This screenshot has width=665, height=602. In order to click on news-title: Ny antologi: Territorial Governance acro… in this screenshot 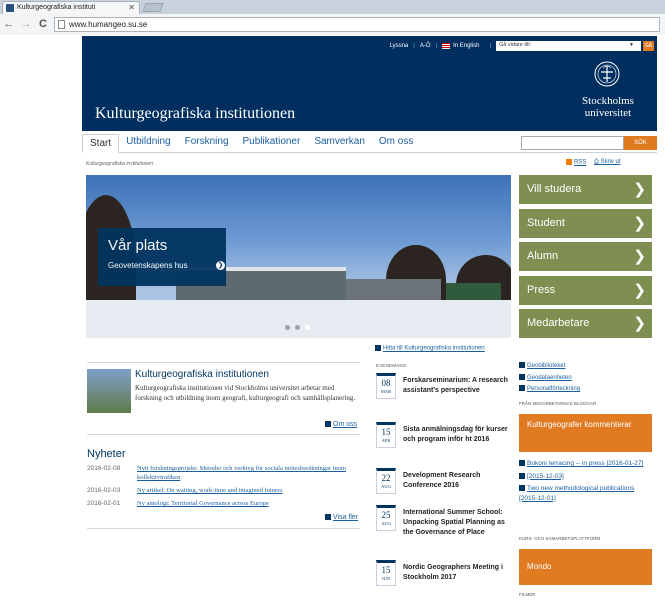, I will do `click(249, 503)`.